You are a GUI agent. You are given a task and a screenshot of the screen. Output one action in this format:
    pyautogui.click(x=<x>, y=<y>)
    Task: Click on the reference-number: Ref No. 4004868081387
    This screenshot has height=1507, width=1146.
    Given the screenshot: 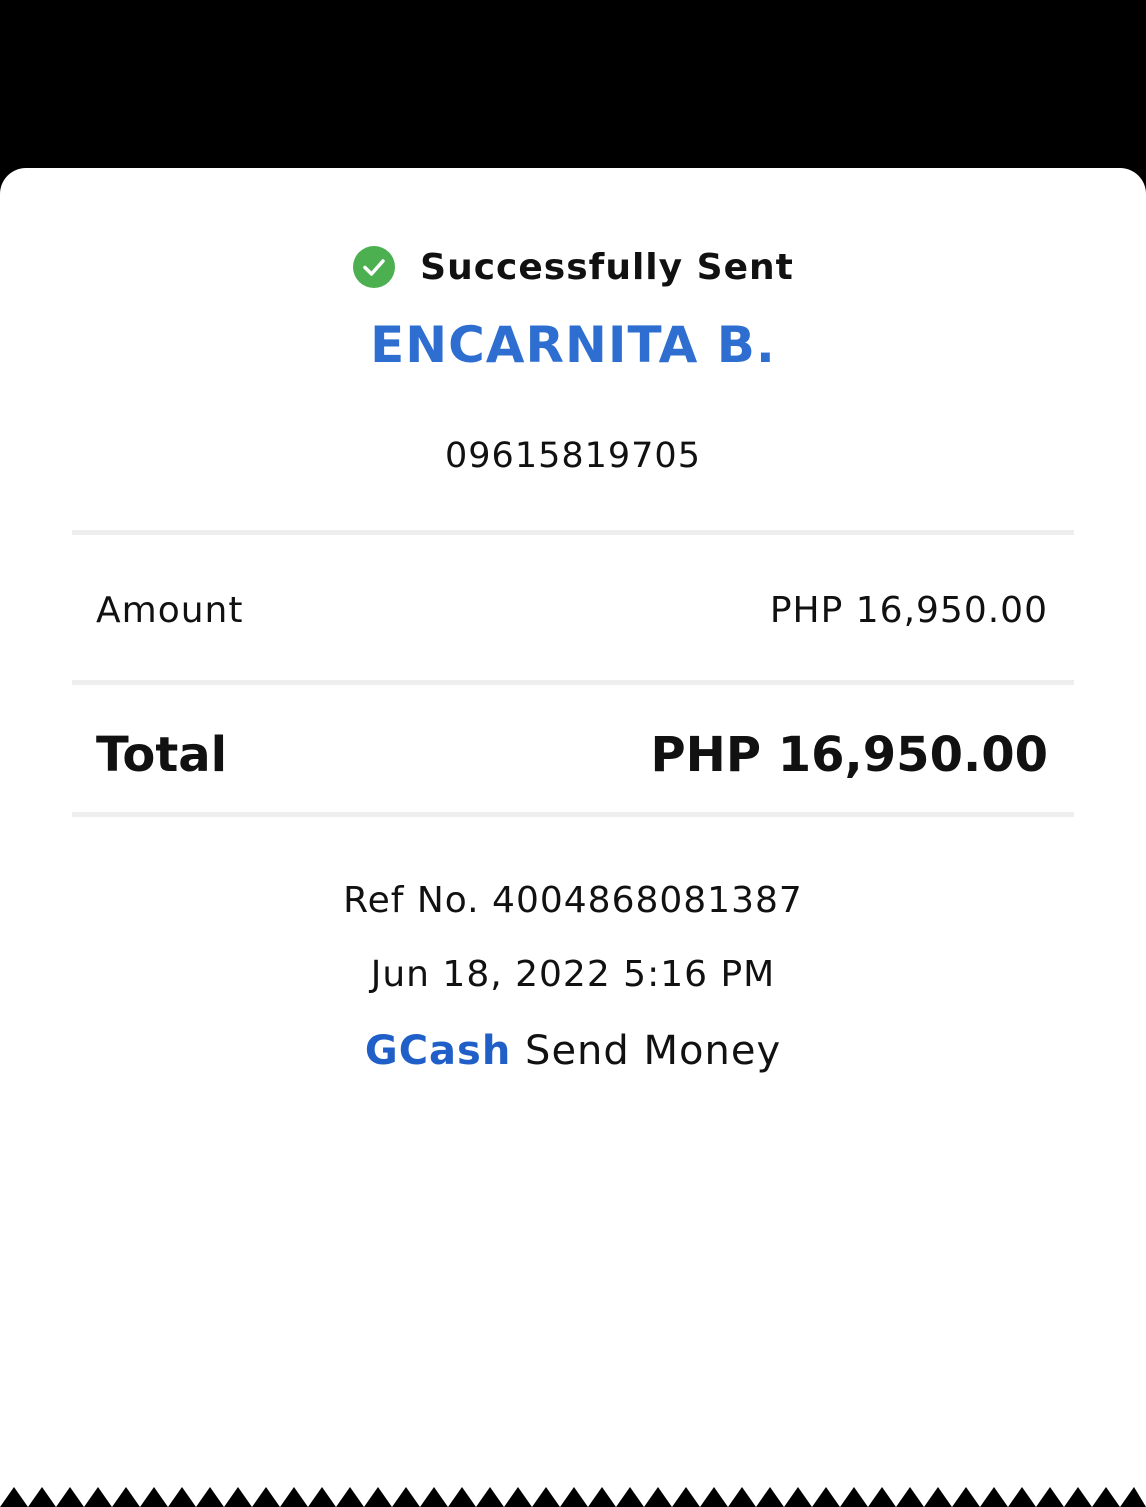 What is the action you would take?
    pyautogui.click(x=573, y=900)
    